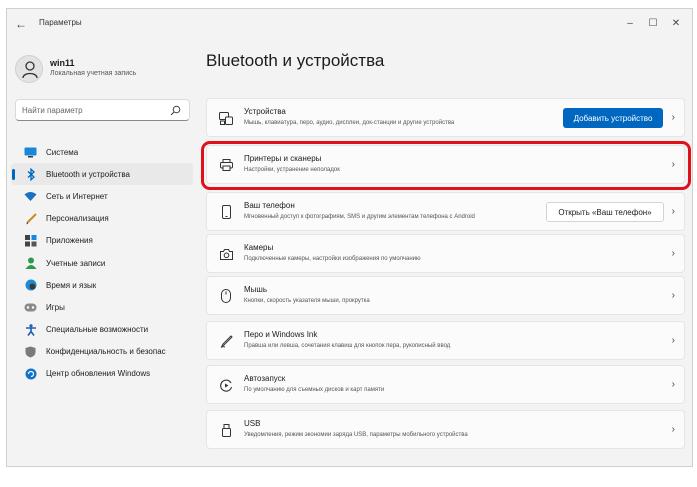 The height and width of the screenshot is (487, 697). Describe the element at coordinates (226, 296) in the screenshot. I see `mouse-icon` at that location.